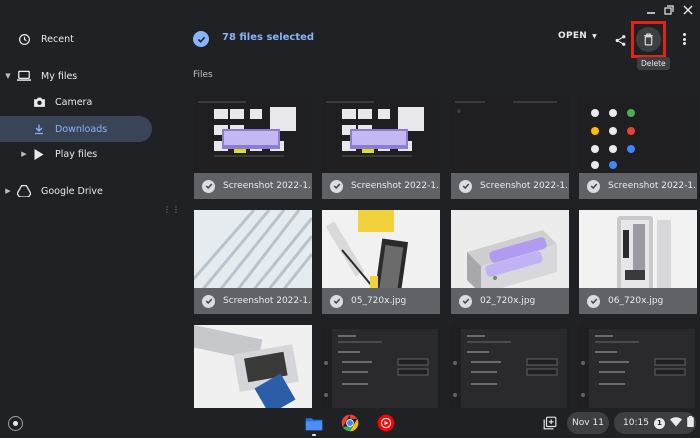 This screenshot has height=438, width=700. I want to click on maximize-icon, so click(669, 10).